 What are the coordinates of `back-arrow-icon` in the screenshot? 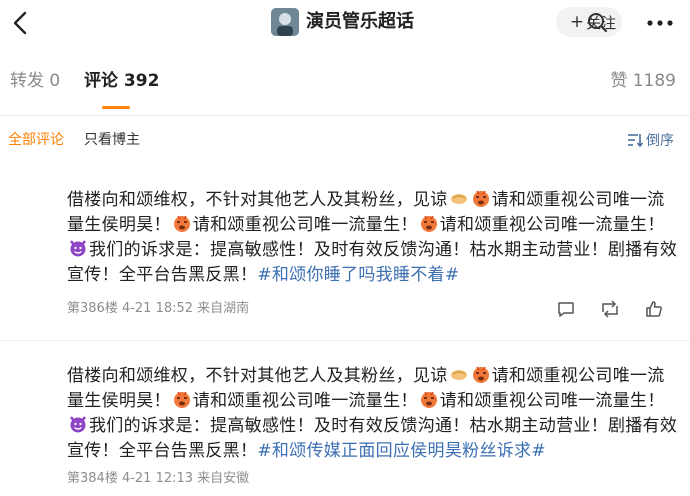 It's located at (20, 23).